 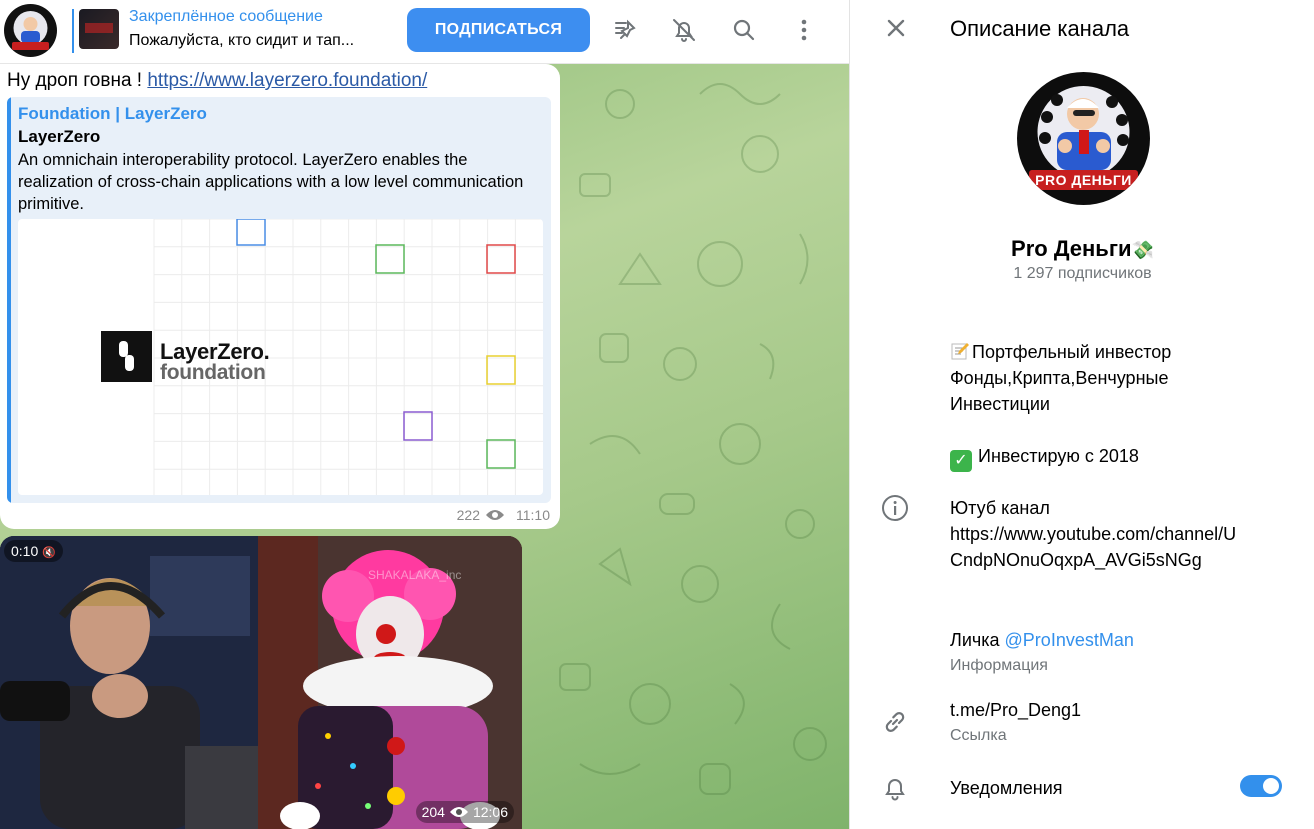 What do you see at coordinates (960, 351) in the screenshot?
I see `memo-emoji-icon` at bounding box center [960, 351].